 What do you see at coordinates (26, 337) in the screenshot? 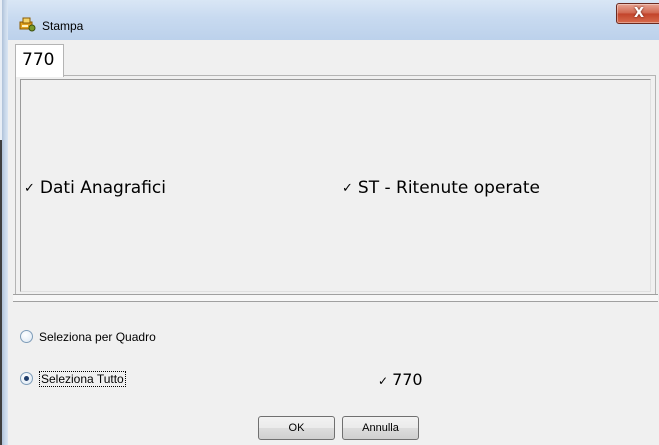
I see `radio-unselected-icon` at bounding box center [26, 337].